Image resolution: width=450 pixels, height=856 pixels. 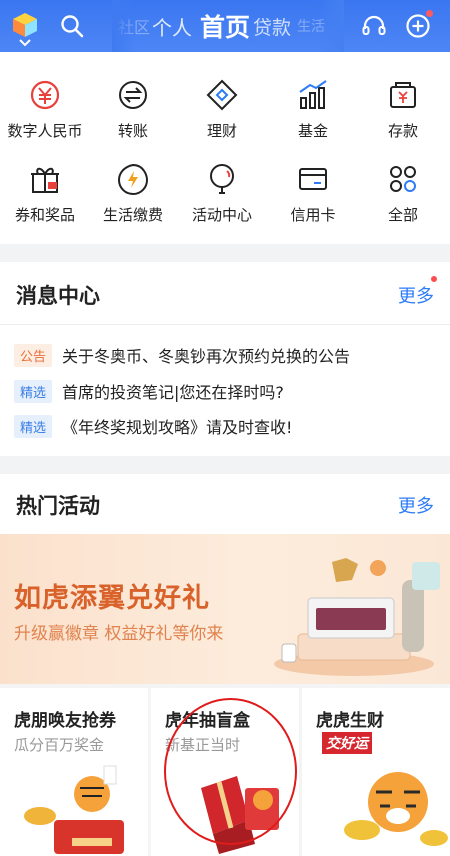 What do you see at coordinates (133, 95) in the screenshot?
I see `transfer-icon` at bounding box center [133, 95].